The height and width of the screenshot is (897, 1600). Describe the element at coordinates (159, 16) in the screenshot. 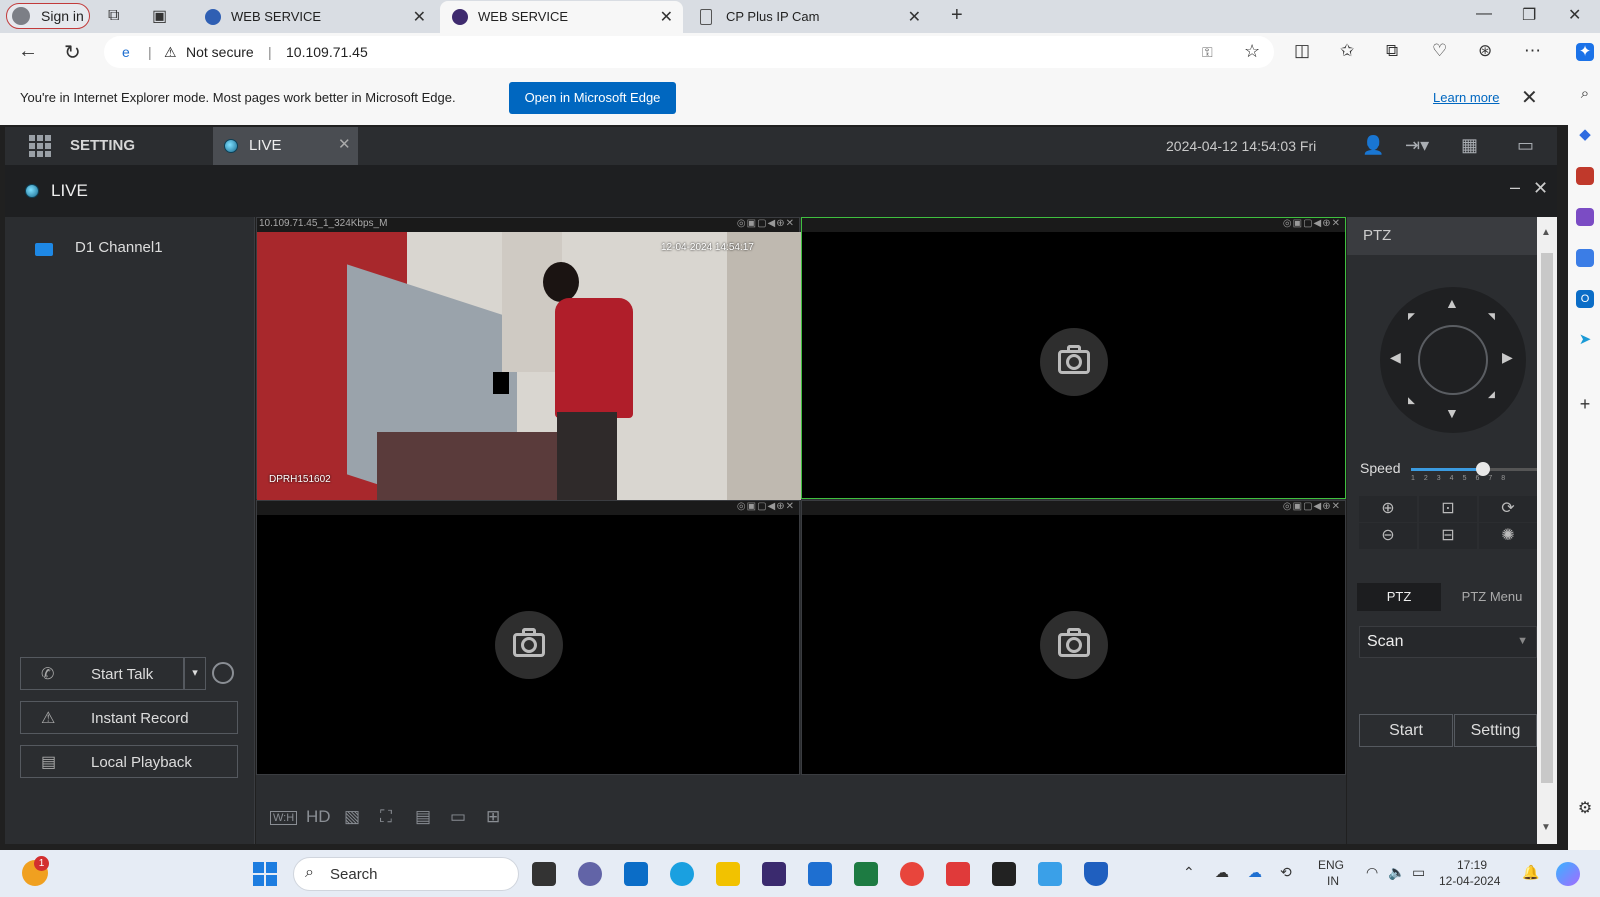

I see `tab-actions-icon: ▣` at that location.